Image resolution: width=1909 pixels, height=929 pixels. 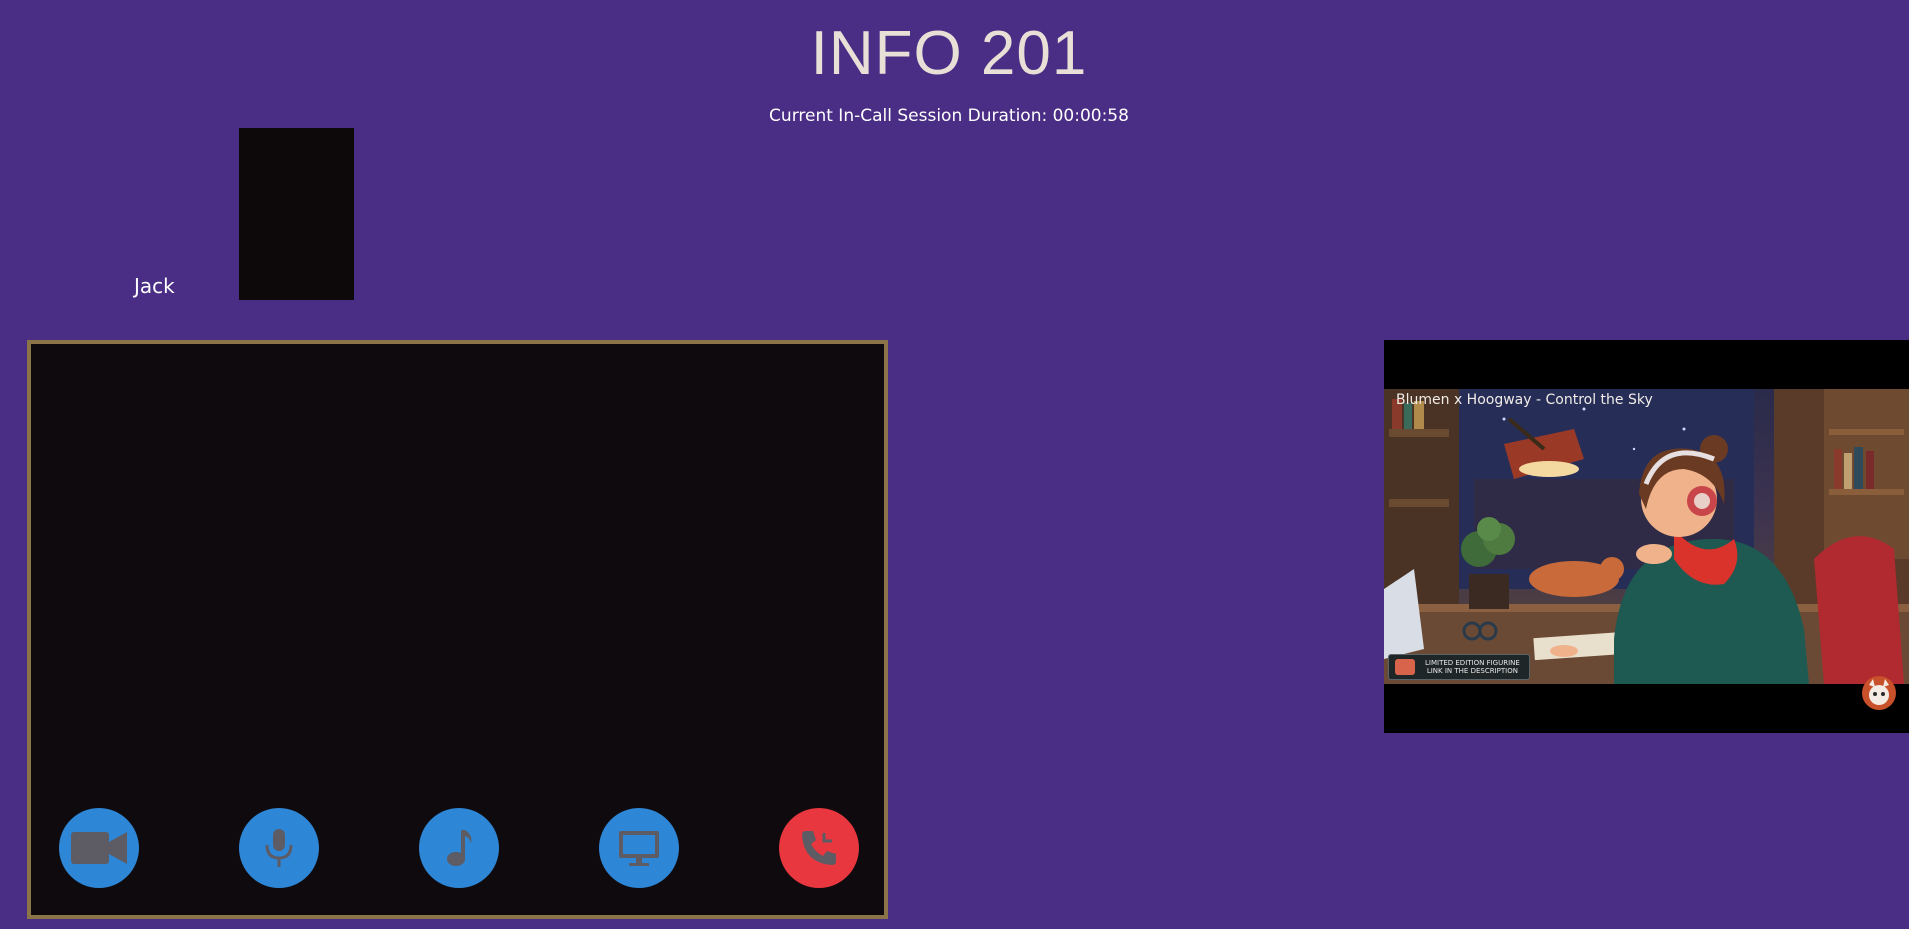 I want to click on camera-toggle-button, so click(x=99, y=848).